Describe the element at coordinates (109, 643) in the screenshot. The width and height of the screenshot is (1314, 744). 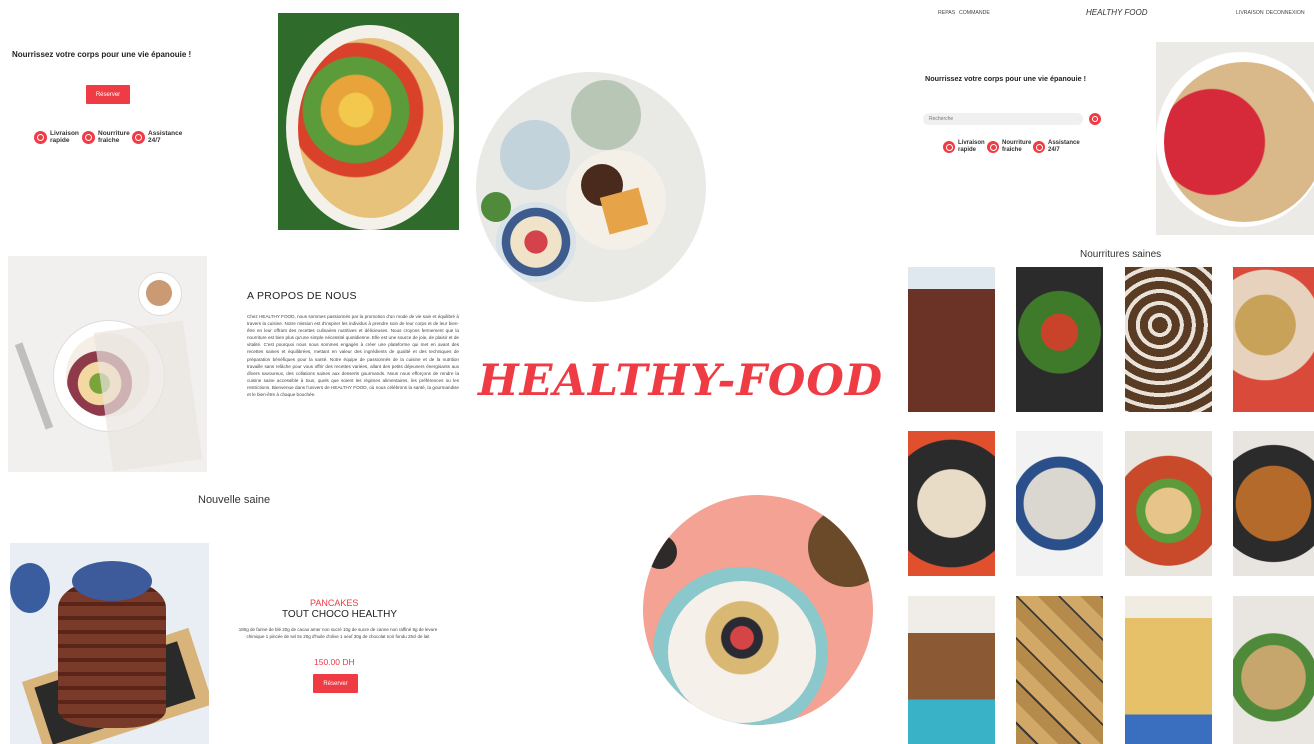
I see `pancakes-image` at that location.